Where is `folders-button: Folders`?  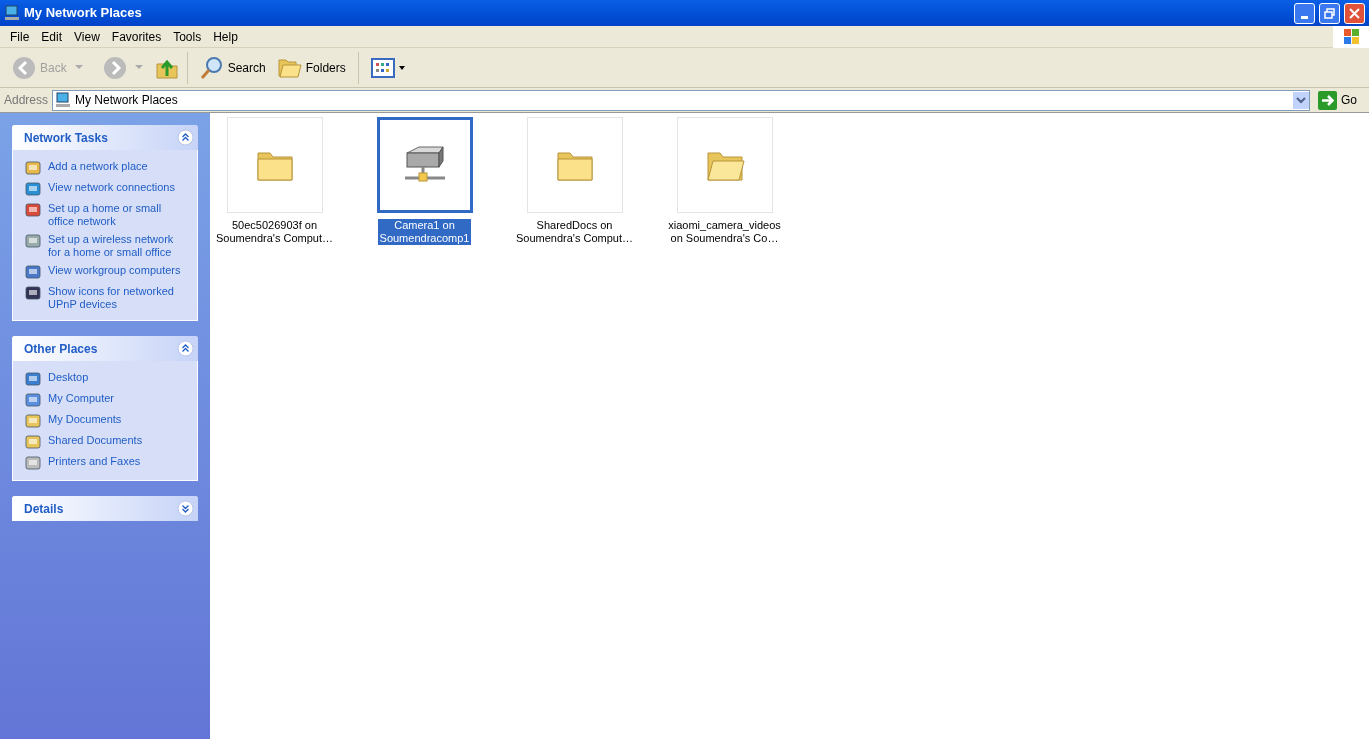
folders-button: Folders is located at coordinates (311, 67).